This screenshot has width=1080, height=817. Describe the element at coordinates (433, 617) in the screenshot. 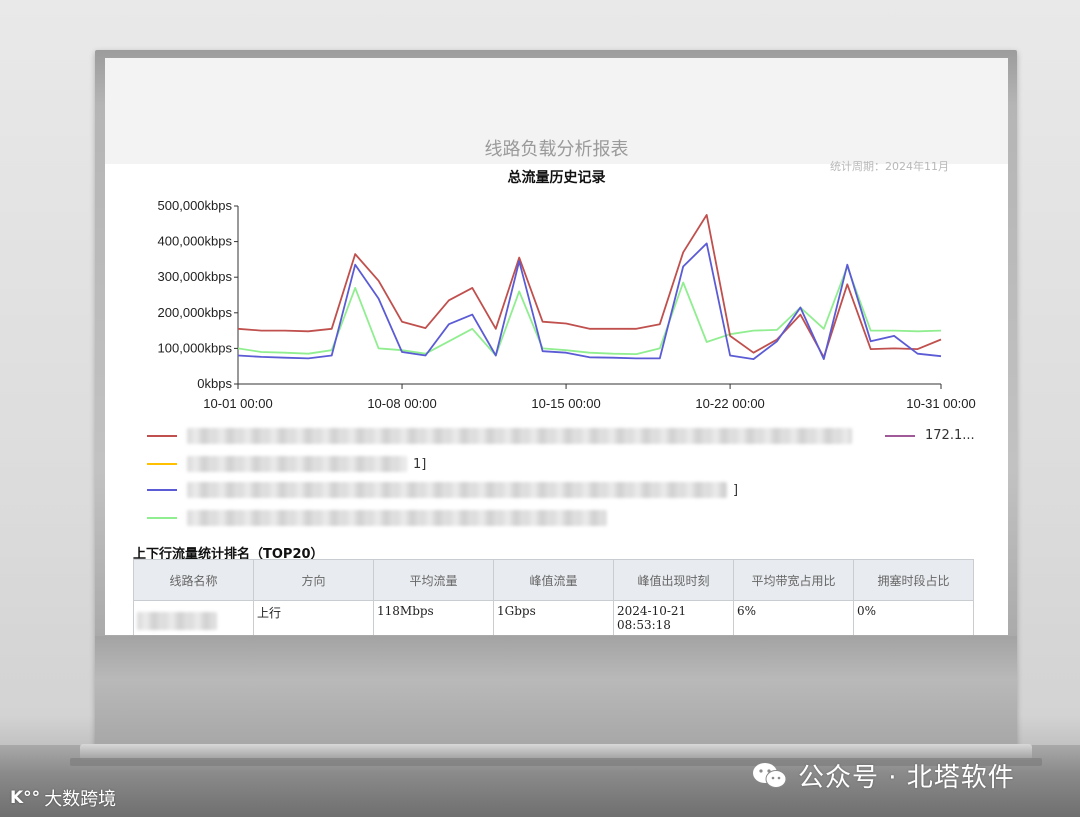

I see `cell-avg: 118Mbps` at that location.